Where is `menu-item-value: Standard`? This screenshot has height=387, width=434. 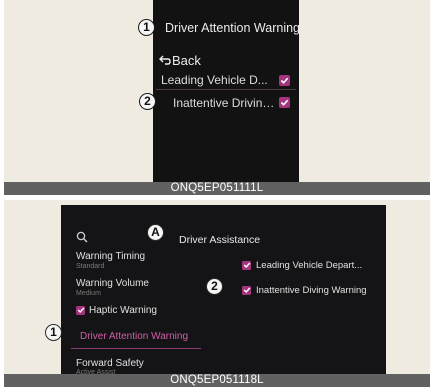
menu-item-value: Standard is located at coordinates (90, 266).